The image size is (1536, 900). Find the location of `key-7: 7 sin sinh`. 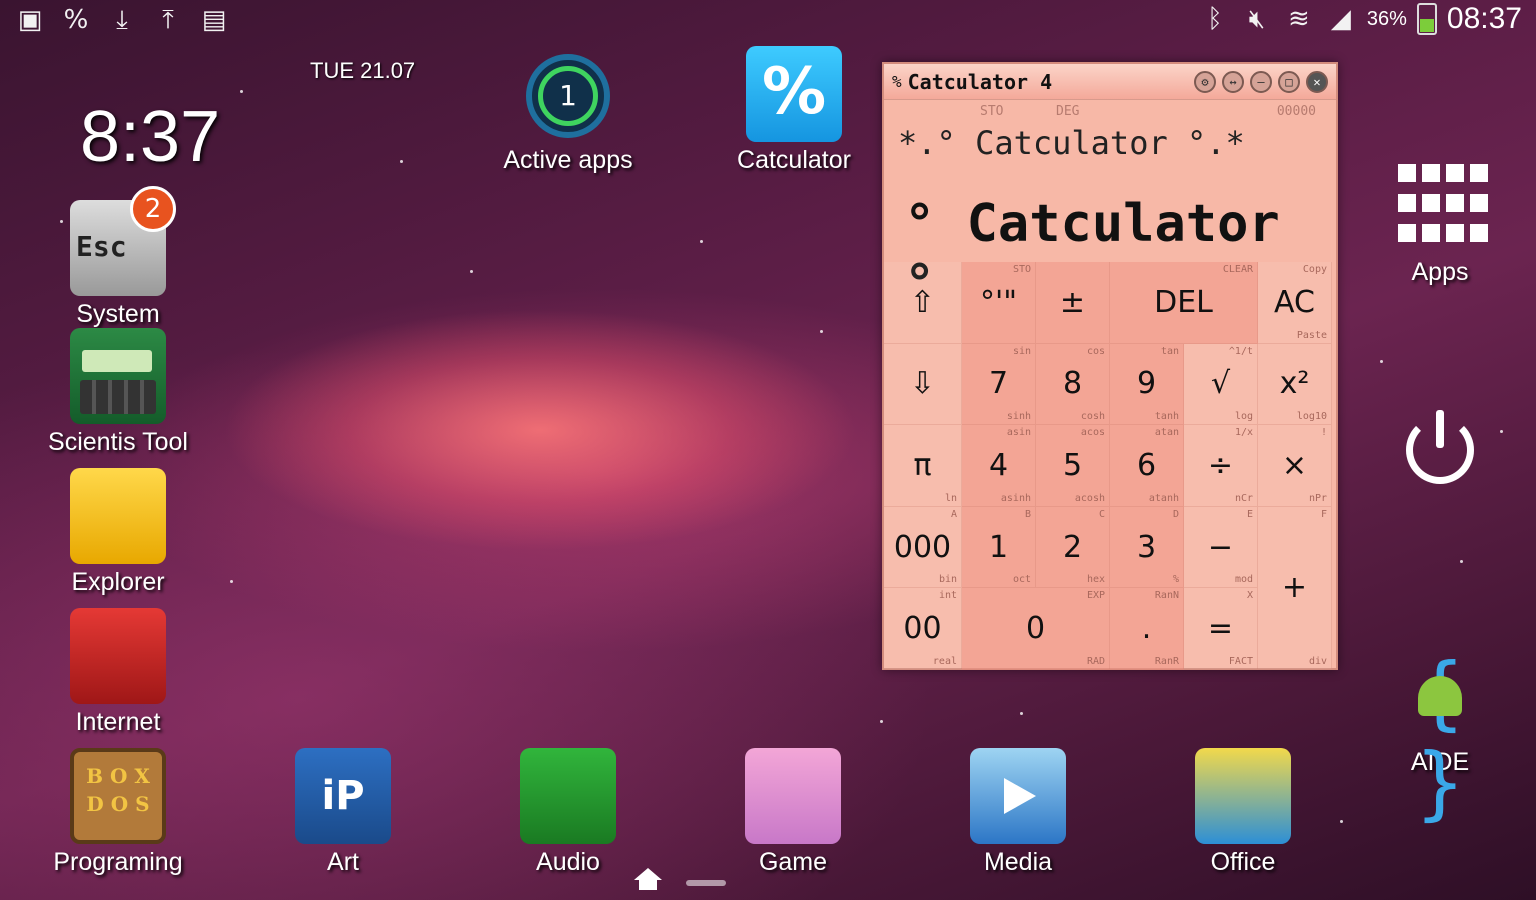

key-7: 7 sin sinh is located at coordinates (999, 384).